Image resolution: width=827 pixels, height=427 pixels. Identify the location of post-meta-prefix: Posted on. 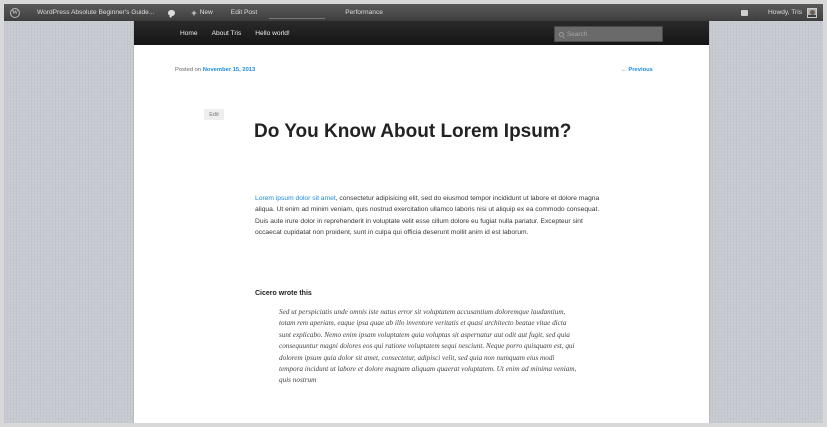
(188, 70).